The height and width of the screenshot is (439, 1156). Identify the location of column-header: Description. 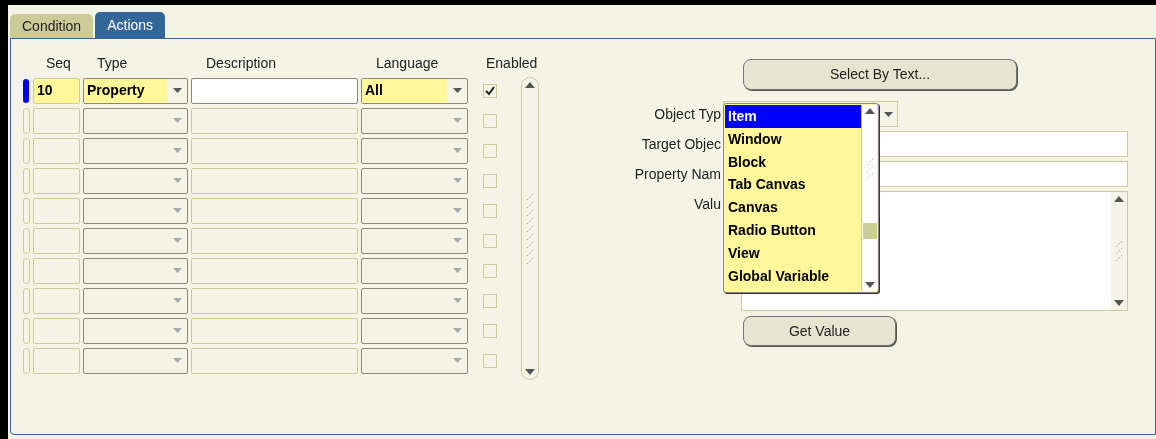
(242, 63).